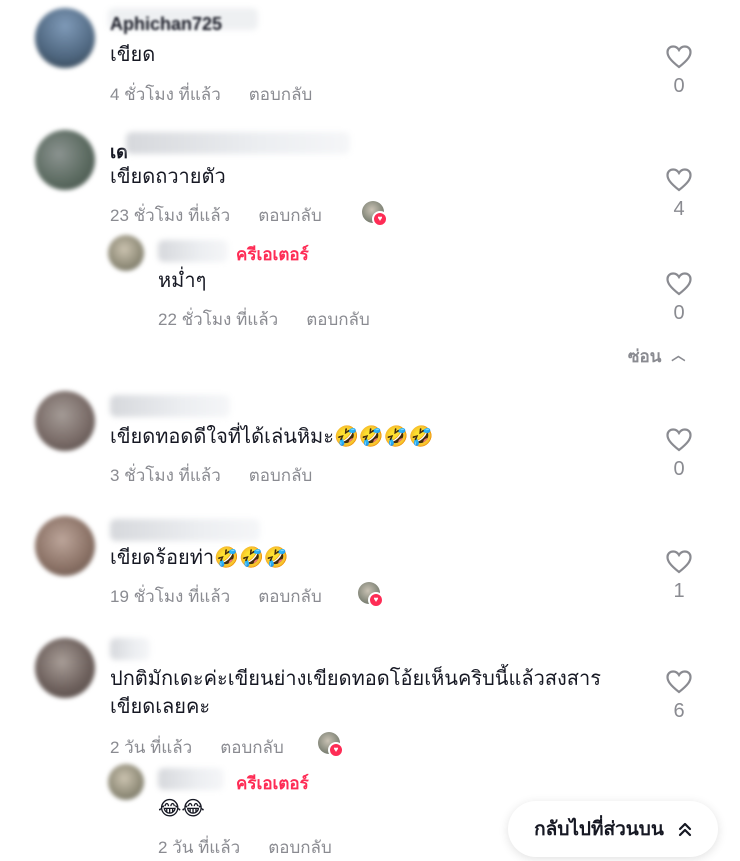  I want to click on comment-time: 4 ชั่วโมง ที่แล้ว, so click(165, 94).